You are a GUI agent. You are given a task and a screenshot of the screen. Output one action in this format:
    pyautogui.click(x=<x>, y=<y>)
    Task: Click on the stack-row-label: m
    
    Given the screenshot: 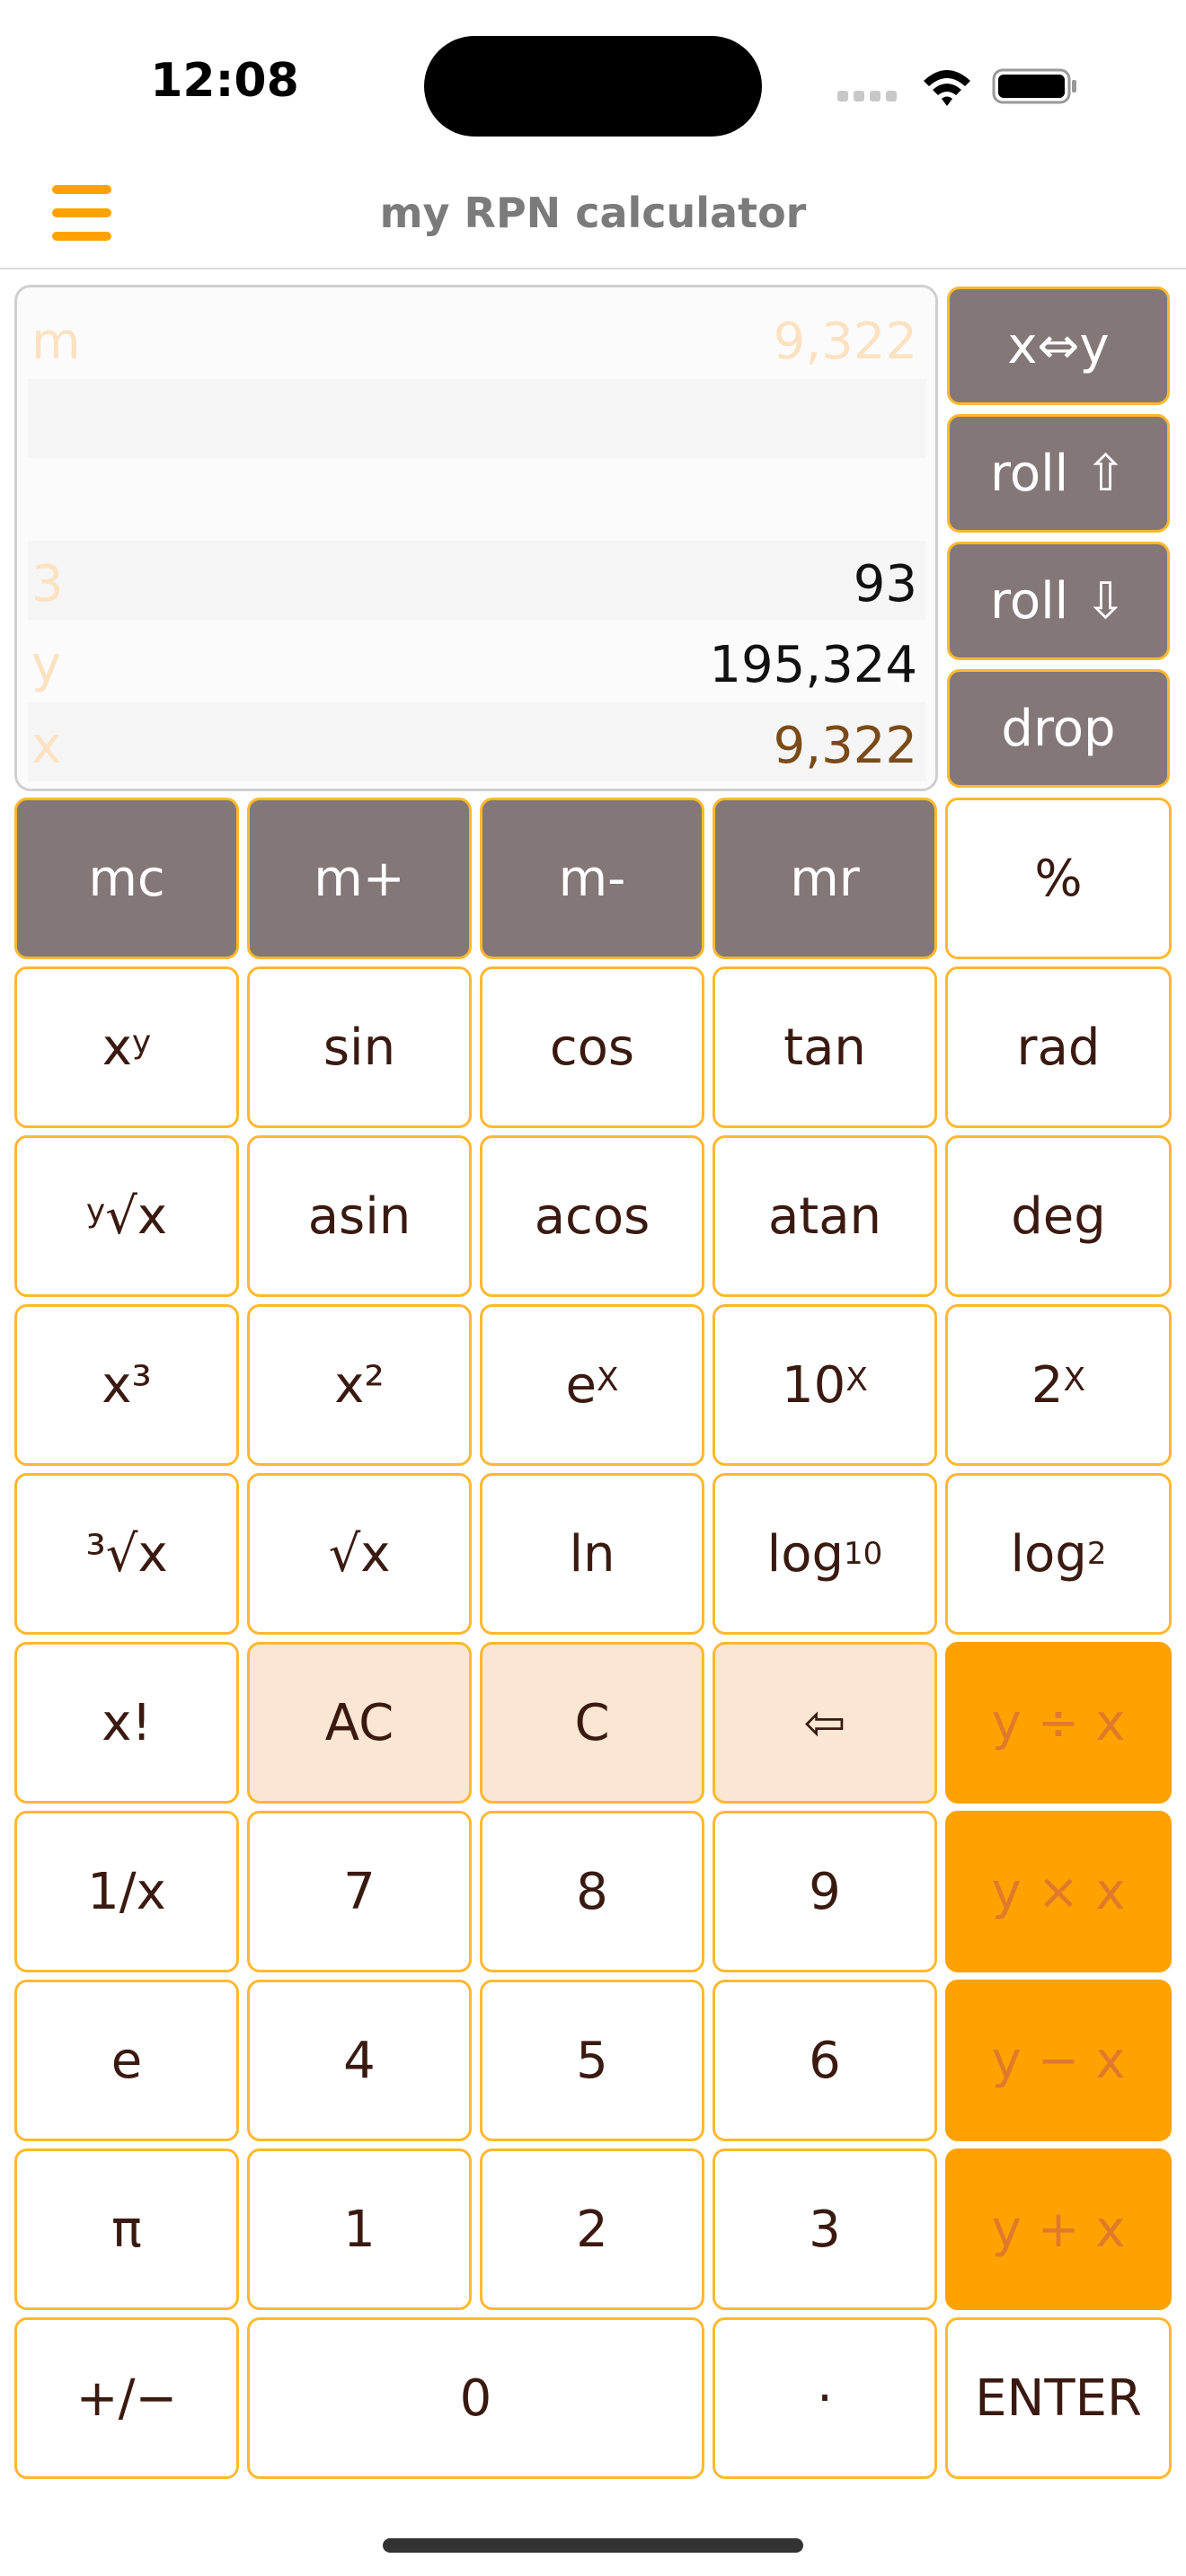 What is the action you would take?
    pyautogui.click(x=56, y=342)
    